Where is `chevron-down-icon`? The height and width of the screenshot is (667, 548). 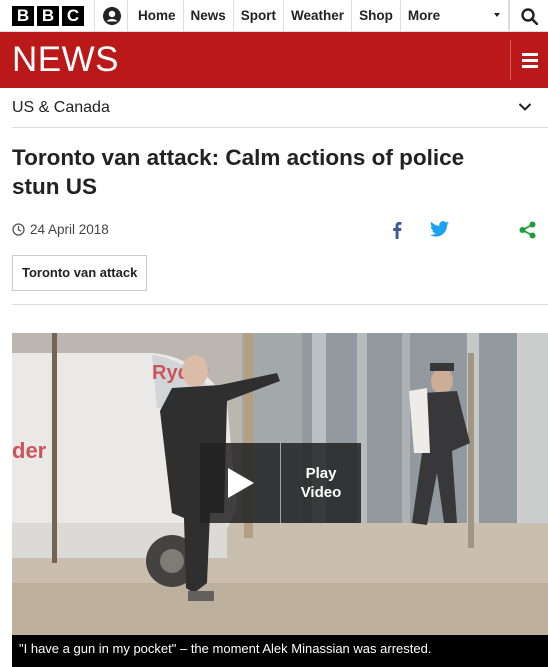 chevron-down-icon is located at coordinates (525, 107).